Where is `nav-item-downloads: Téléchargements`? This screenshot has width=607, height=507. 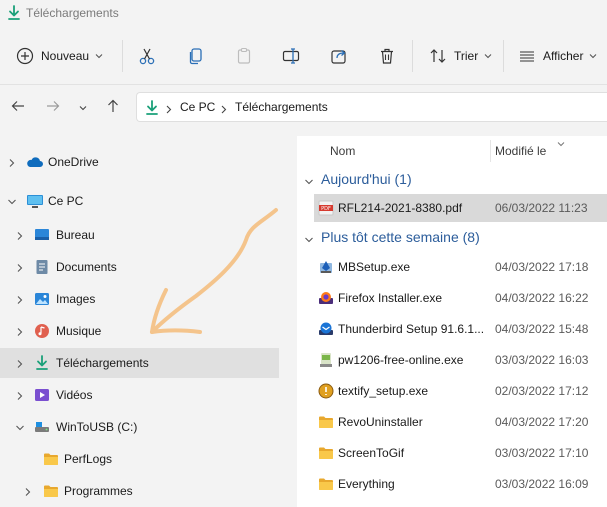
nav-item-downloads: Téléchargements is located at coordinates (139, 363).